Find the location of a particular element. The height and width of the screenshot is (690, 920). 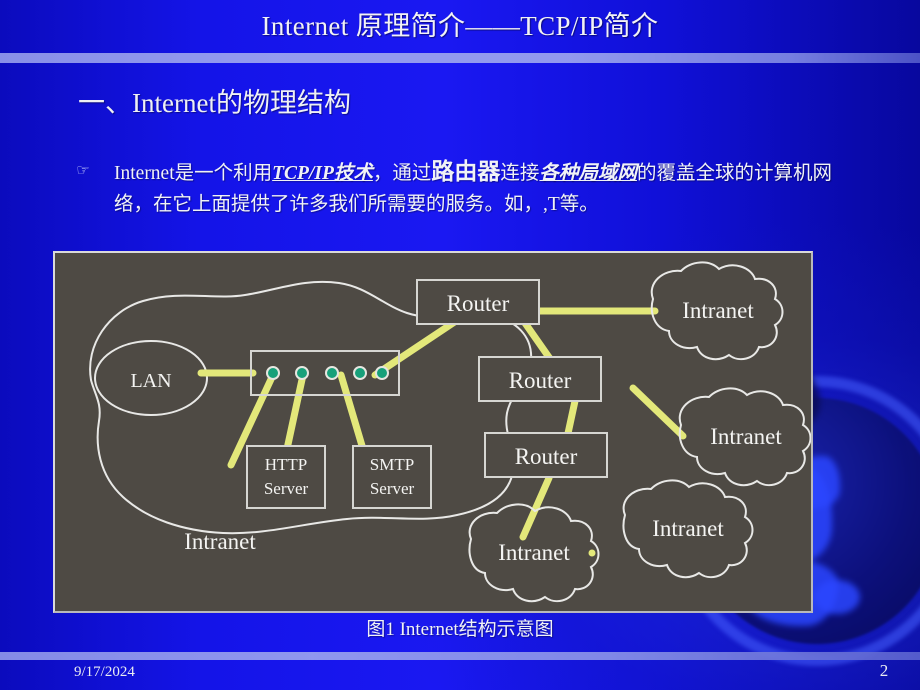

intranet-cloud-4-label: Intranet is located at coordinates (688, 528).